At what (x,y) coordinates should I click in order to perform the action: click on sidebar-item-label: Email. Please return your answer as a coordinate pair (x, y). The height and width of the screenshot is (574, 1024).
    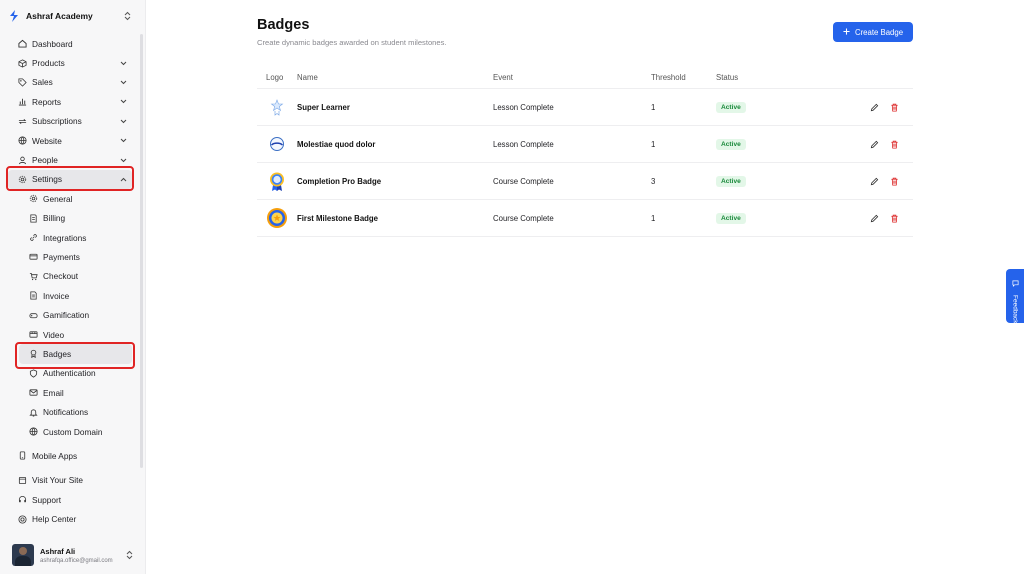
    Looking at the image, I should click on (53, 392).